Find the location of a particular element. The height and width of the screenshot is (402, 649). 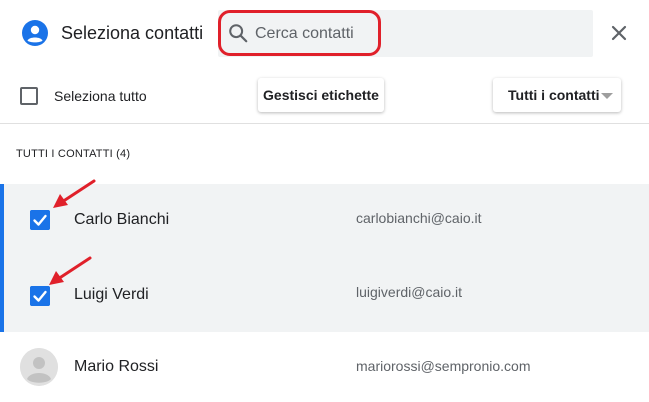

search-icon is located at coordinates (238, 33).